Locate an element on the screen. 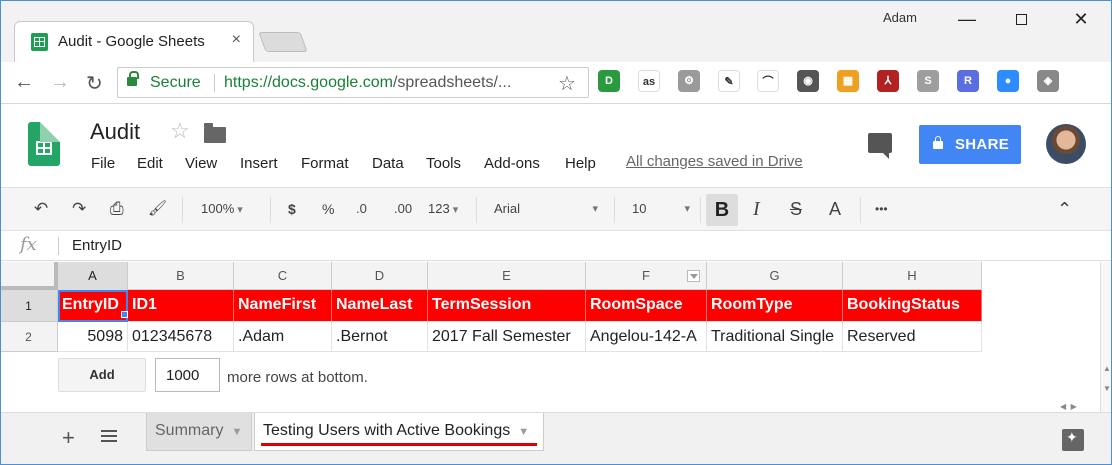 Image resolution: width=1112 pixels, height=465 pixels. vertical-scrollbar: ▲ ▼ is located at coordinates (1106, 337).